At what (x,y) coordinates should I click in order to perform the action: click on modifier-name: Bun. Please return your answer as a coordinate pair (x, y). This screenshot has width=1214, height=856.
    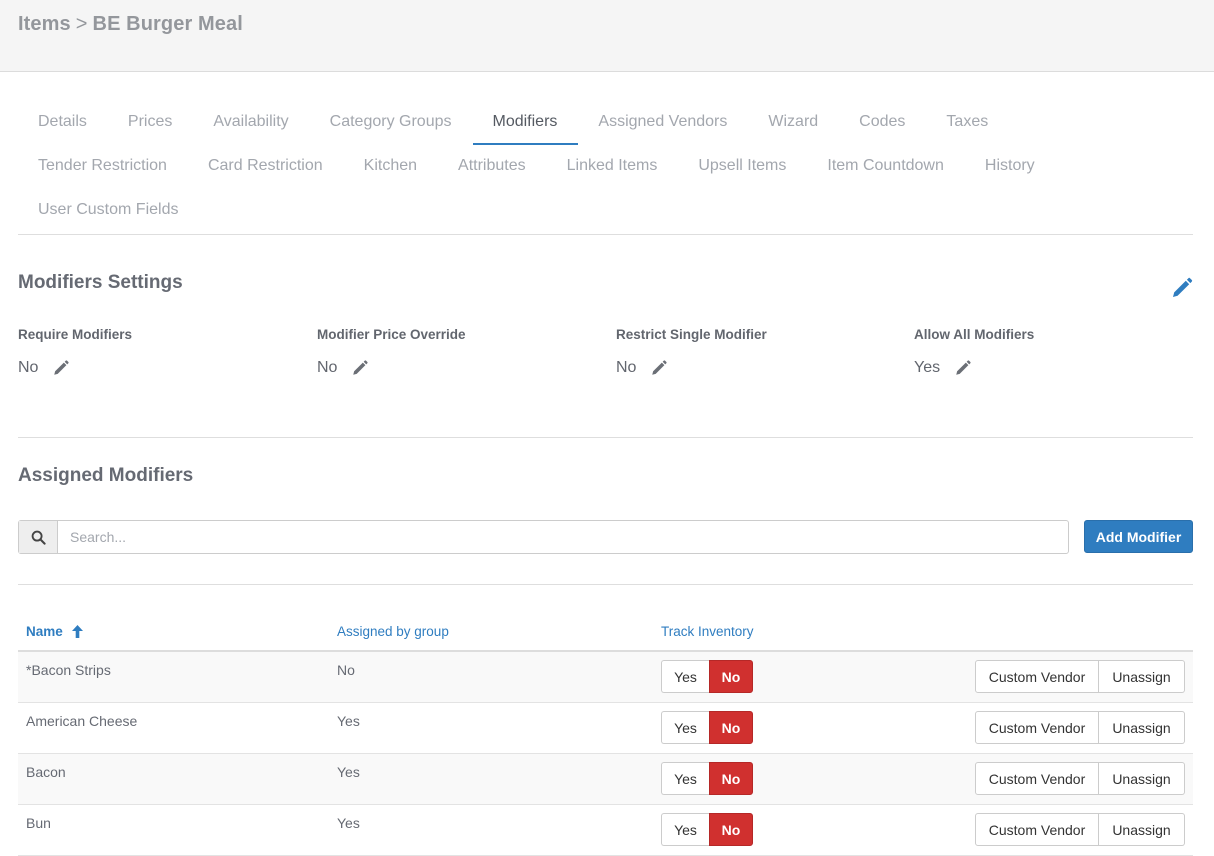
    Looking at the image, I should click on (38, 823).